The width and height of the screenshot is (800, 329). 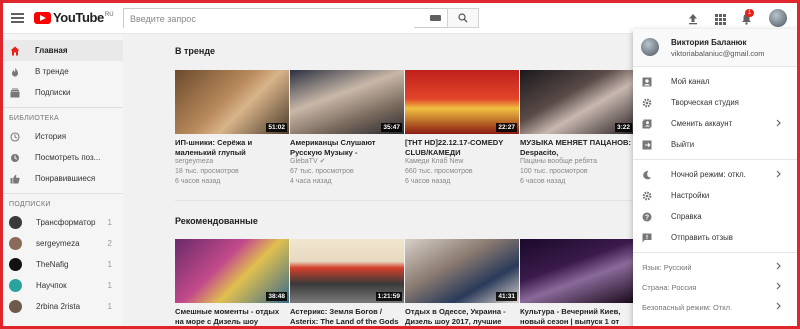 What do you see at coordinates (647, 82) in the screenshot?
I see `account-icon` at bounding box center [647, 82].